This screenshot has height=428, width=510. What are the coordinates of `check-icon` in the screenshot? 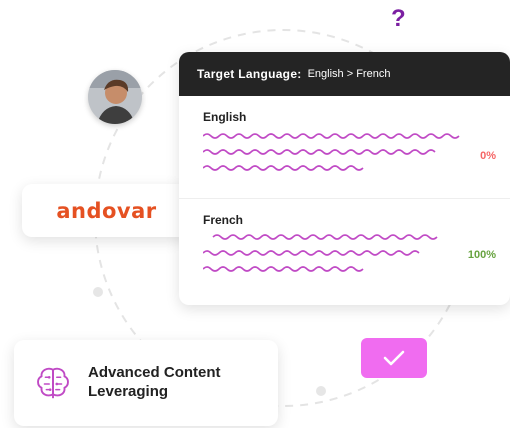 It's located at (394, 358).